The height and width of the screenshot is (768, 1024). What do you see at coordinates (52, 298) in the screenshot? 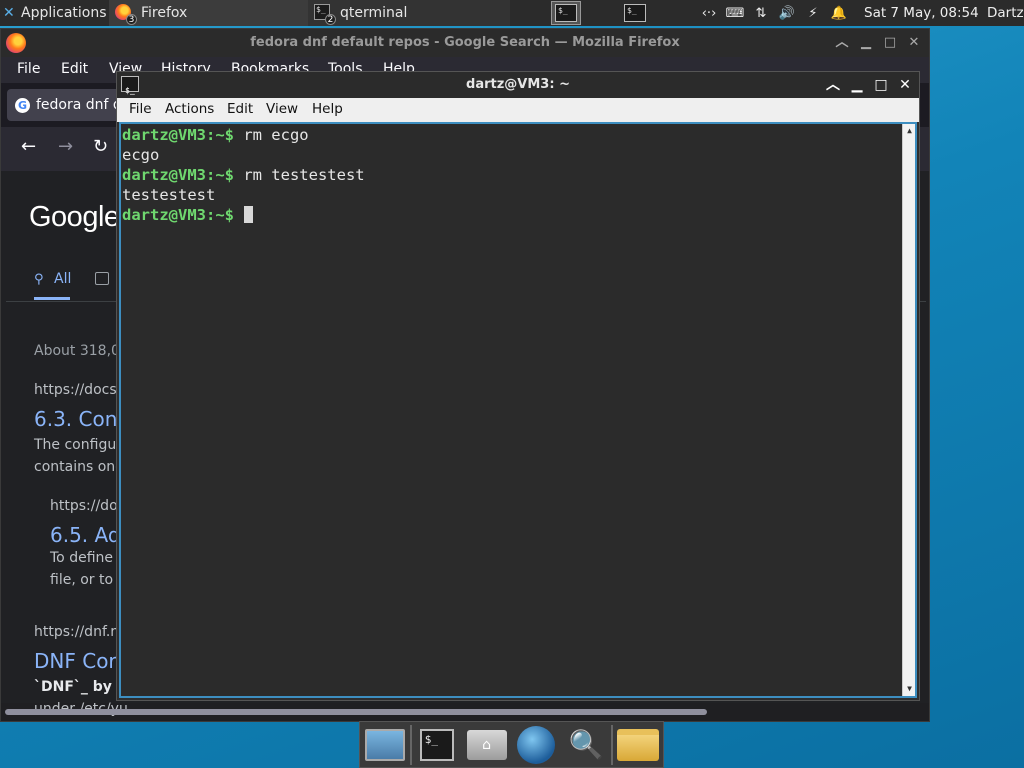
I see `active-tab-indicator` at bounding box center [52, 298].